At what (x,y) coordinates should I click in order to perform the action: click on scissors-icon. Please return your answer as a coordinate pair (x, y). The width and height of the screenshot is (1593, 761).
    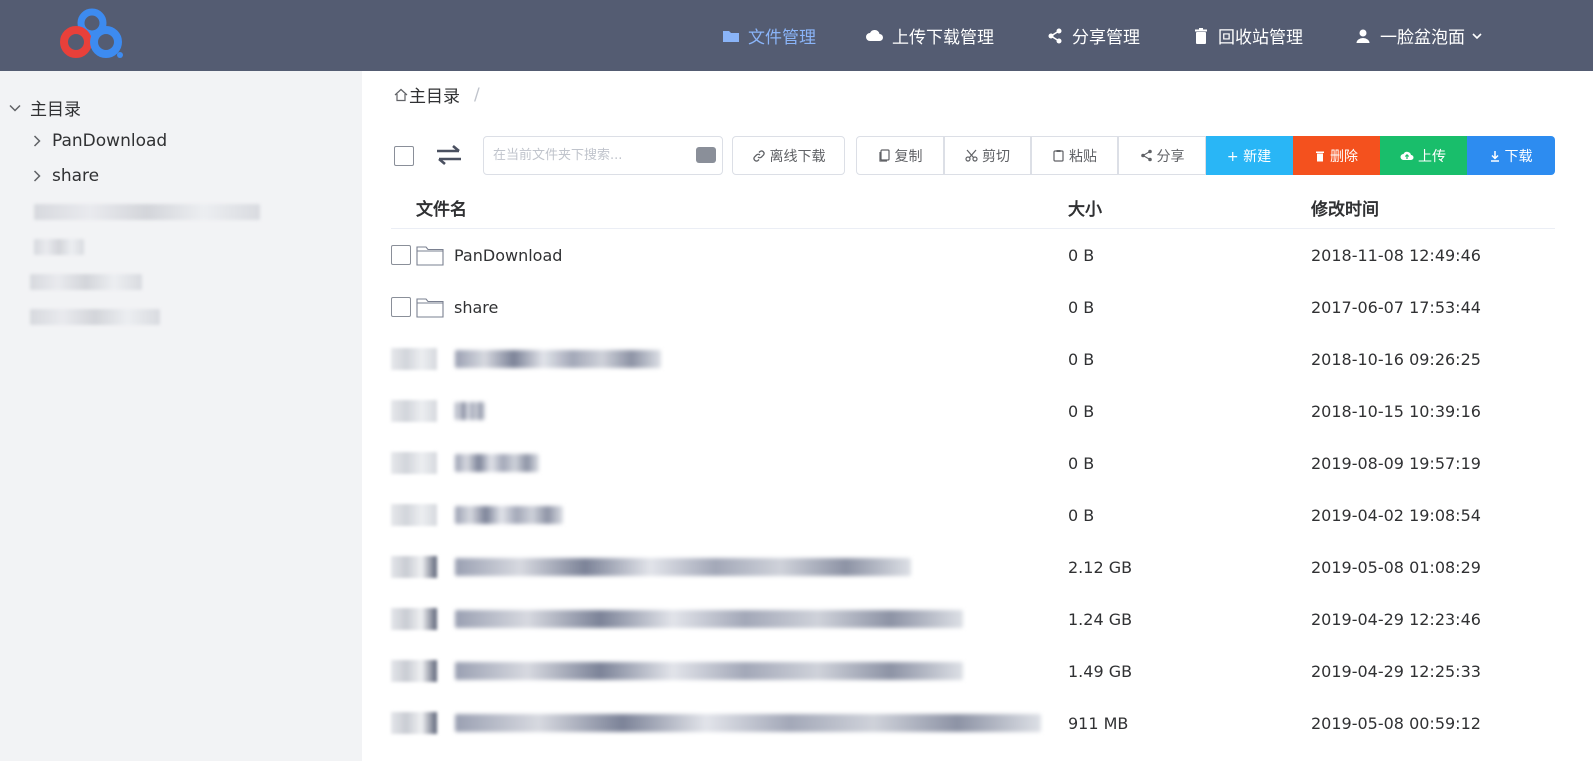
    Looking at the image, I should click on (971, 155).